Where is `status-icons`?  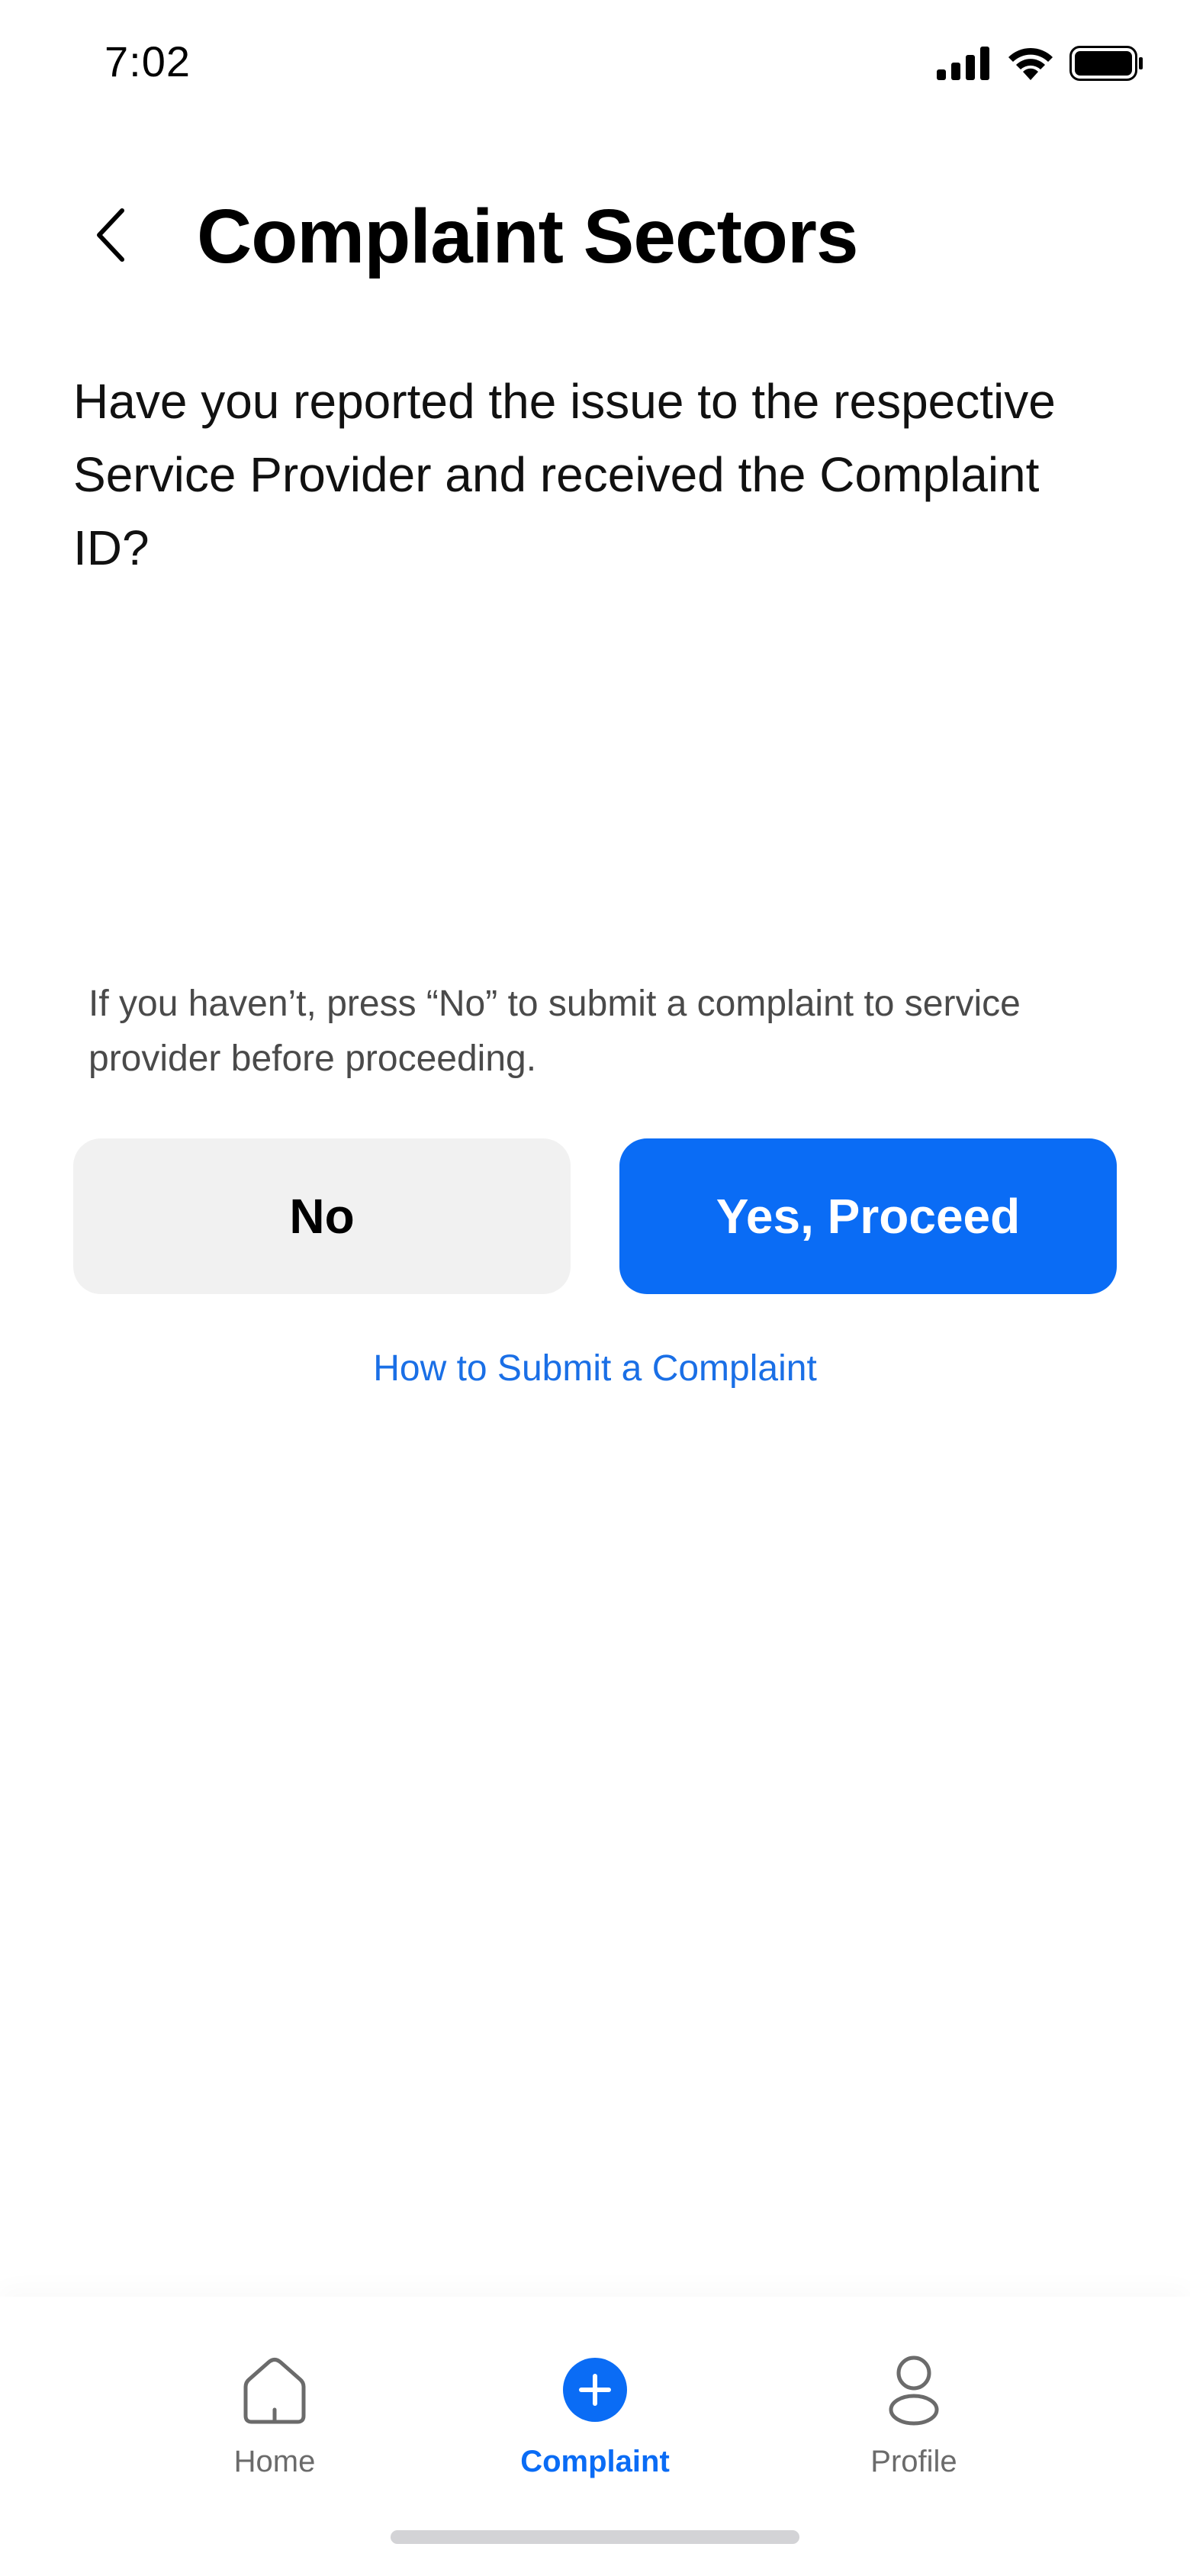 status-icons is located at coordinates (1040, 65).